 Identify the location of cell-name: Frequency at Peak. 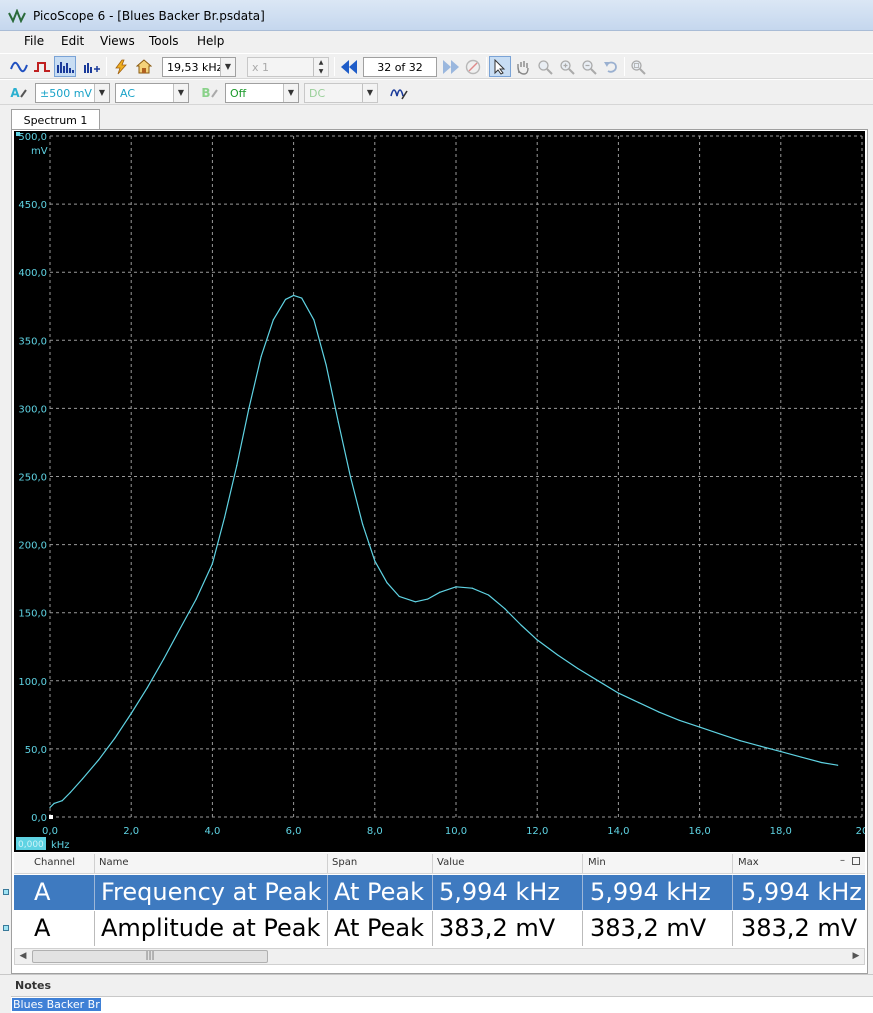
(211, 892).